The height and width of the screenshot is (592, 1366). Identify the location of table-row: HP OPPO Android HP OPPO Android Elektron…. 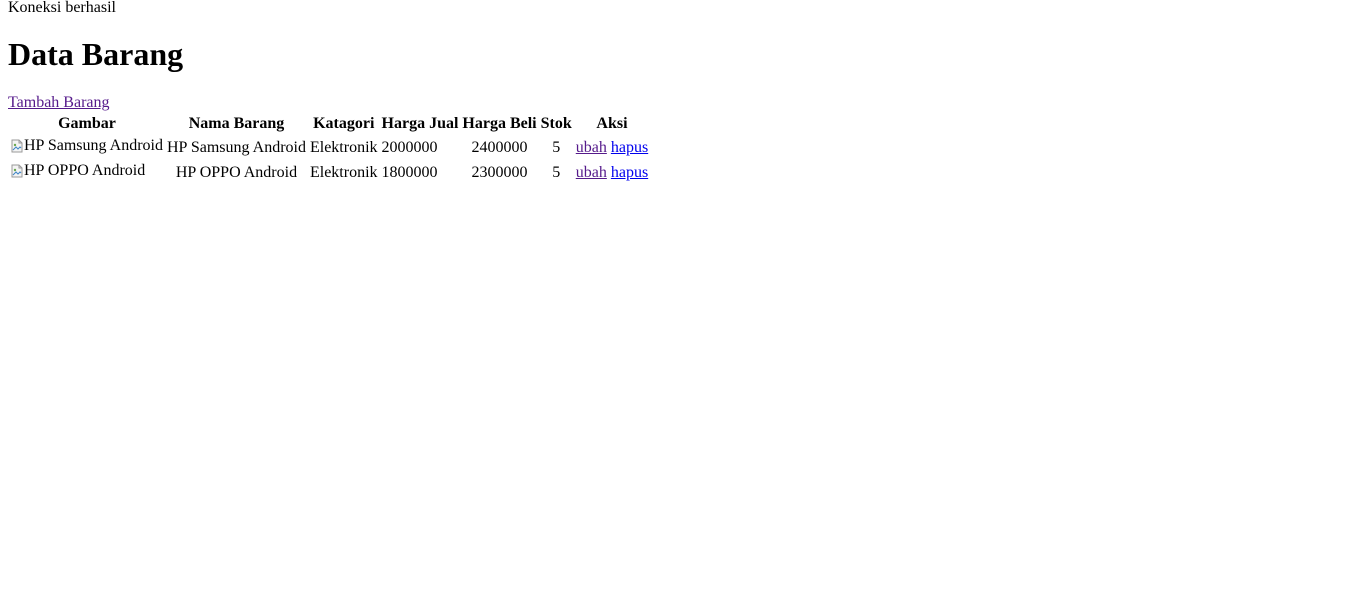
(329, 172).